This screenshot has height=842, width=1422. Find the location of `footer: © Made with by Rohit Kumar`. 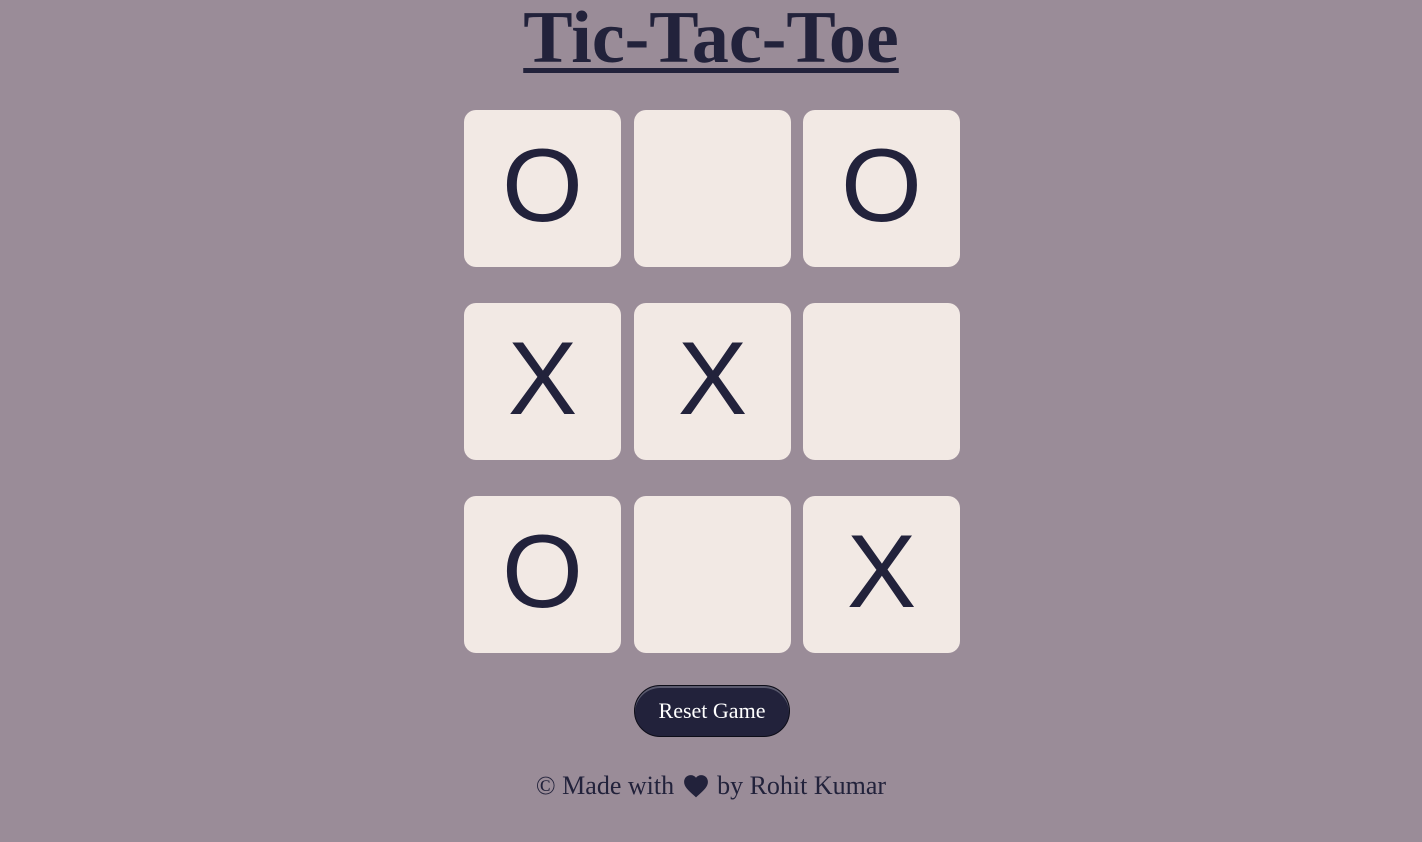

footer: © Made with by Rohit Kumar is located at coordinates (711, 786).